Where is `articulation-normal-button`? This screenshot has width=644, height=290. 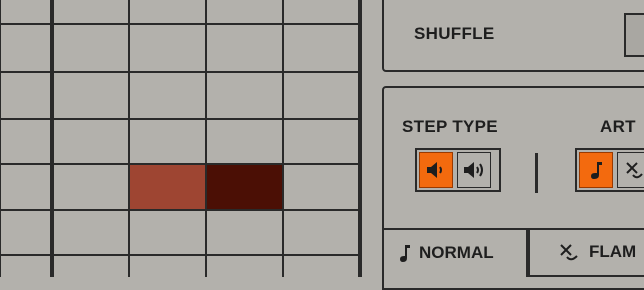
articulation-normal-button is located at coordinates (596, 170).